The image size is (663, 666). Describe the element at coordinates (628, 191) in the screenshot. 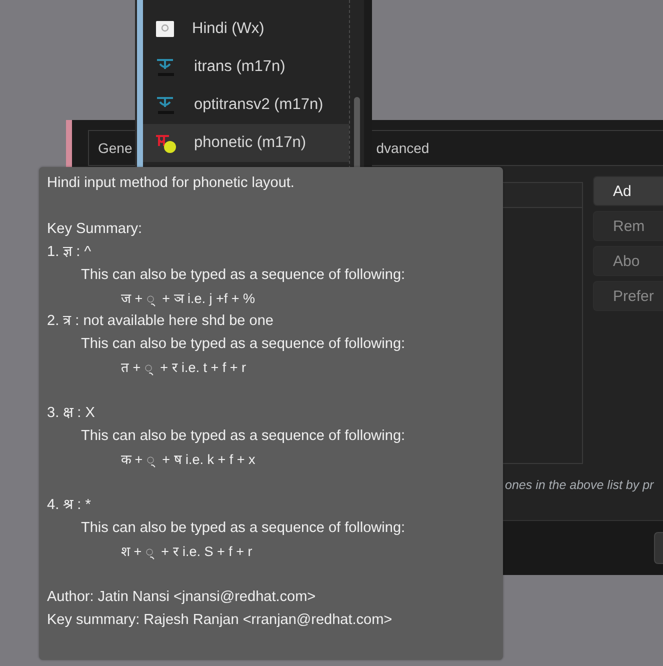

I see `side-button: Ad` at that location.